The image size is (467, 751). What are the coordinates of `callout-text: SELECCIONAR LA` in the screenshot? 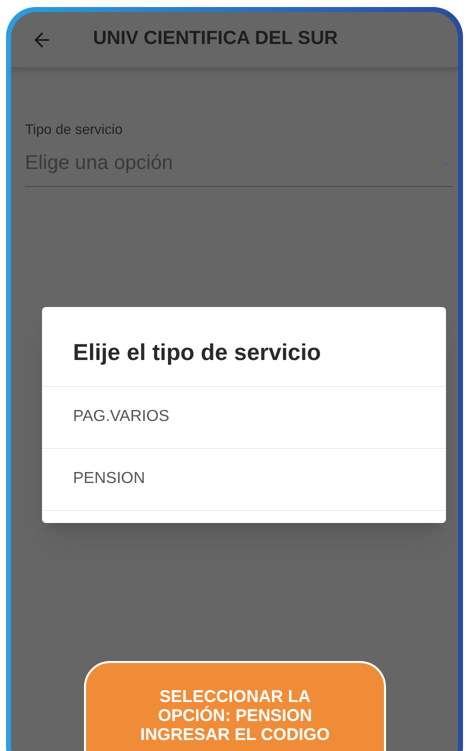 It's located at (235, 696).